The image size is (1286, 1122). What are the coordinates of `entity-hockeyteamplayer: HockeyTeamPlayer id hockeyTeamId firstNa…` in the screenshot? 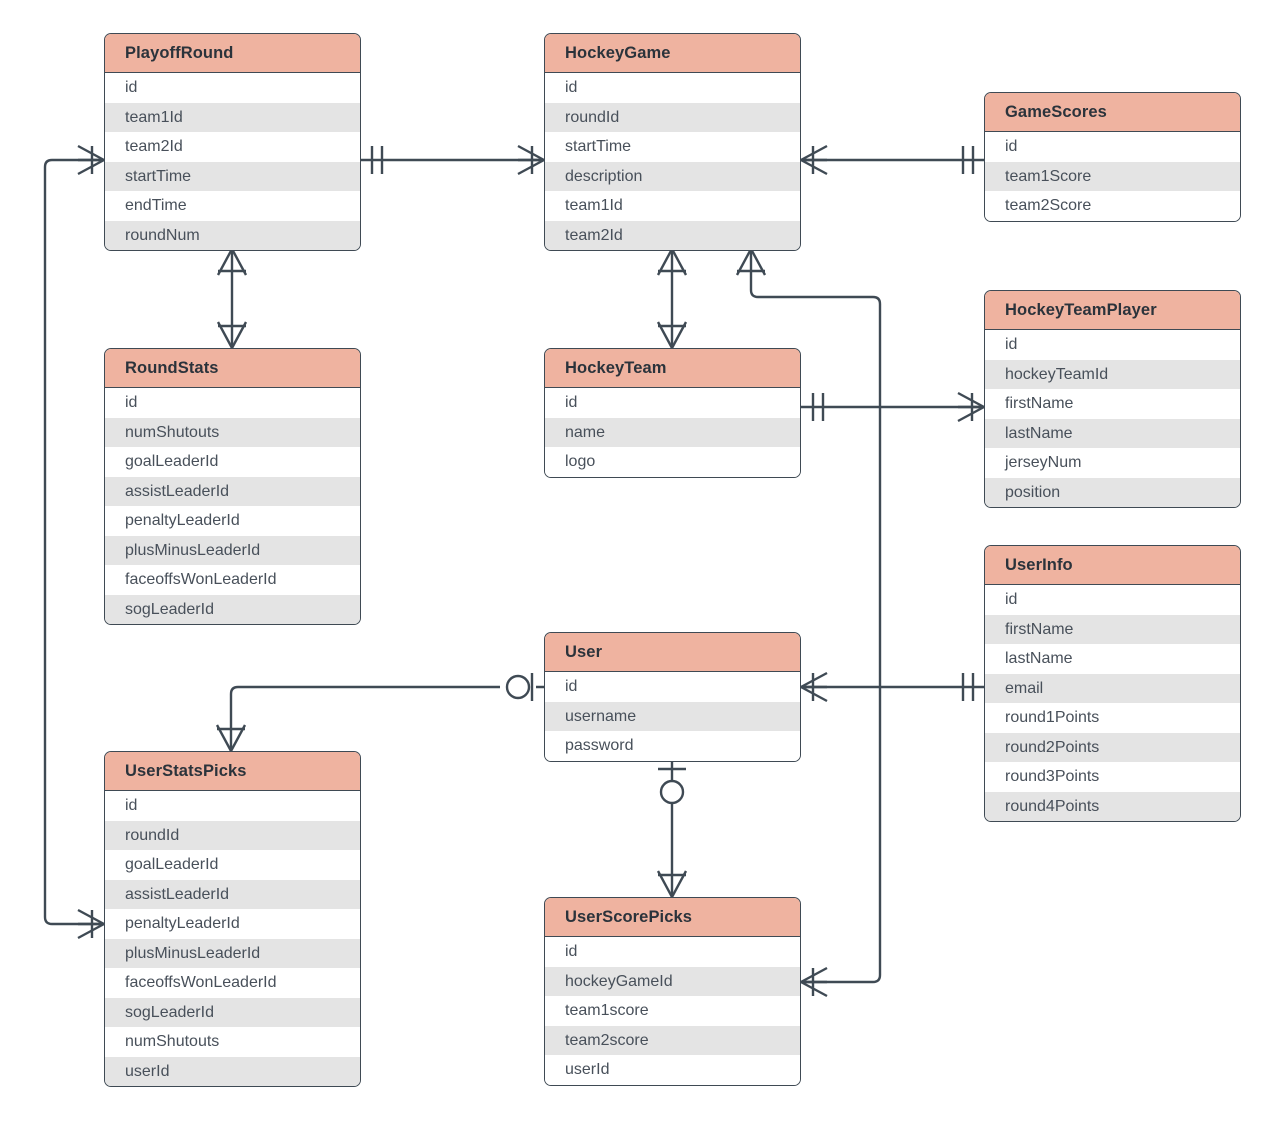 It's located at (1112, 399).